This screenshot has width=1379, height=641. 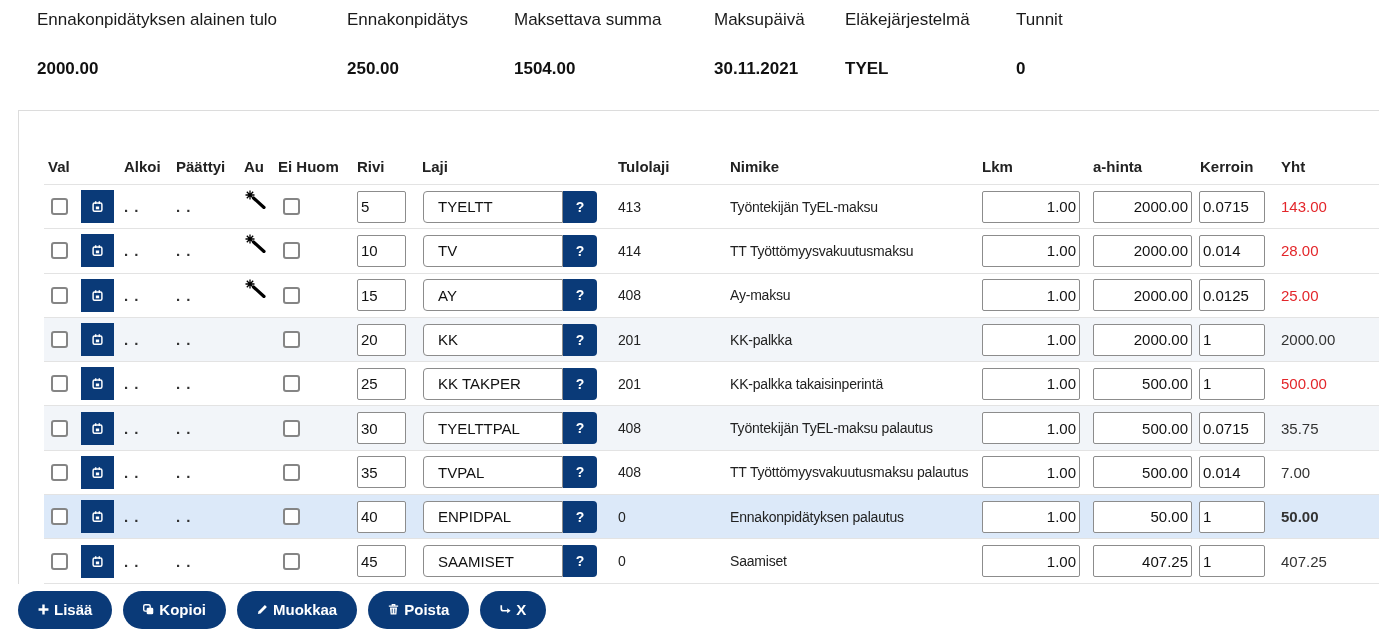 I want to click on row-number-field: 40, so click(x=381, y=516).